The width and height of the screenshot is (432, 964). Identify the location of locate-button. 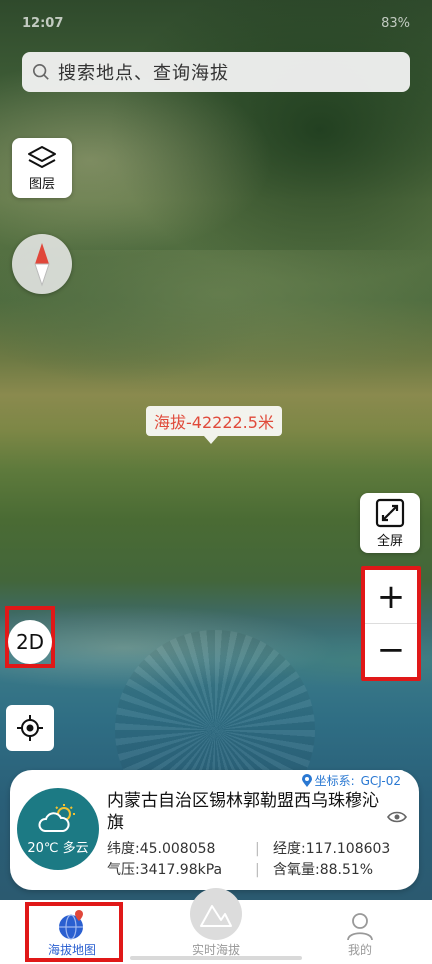
(30, 728).